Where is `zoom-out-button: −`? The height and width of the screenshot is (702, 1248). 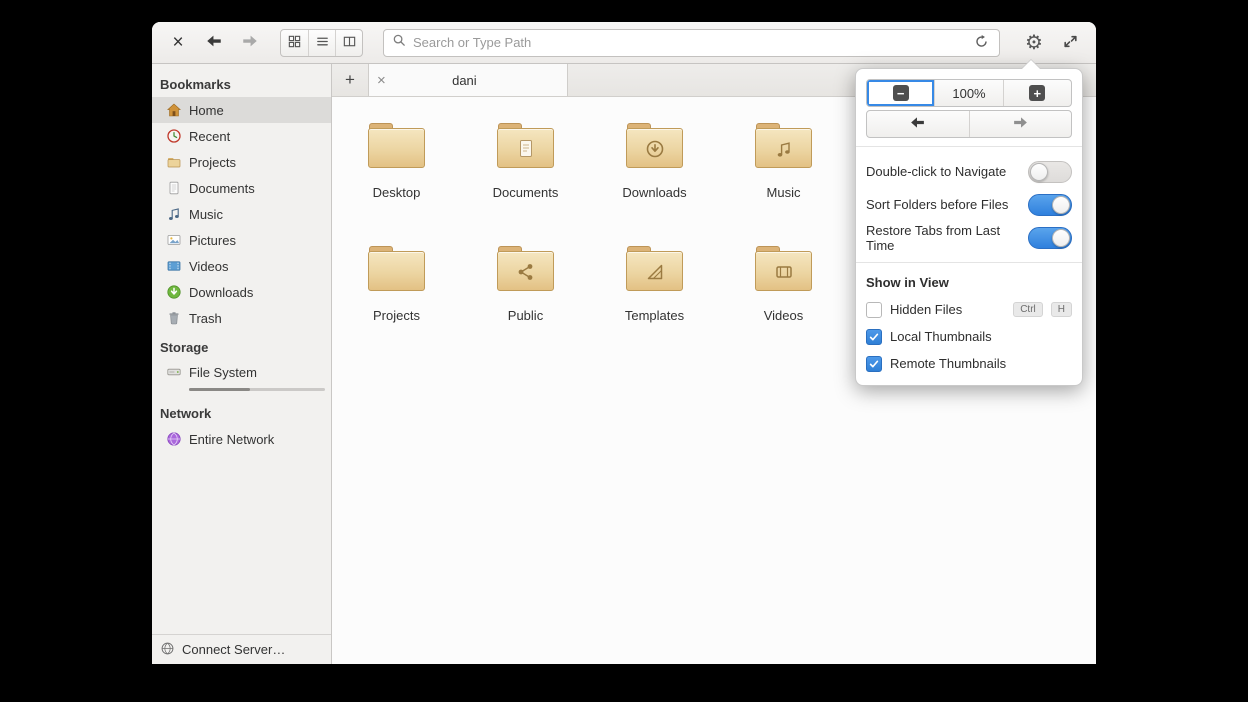 zoom-out-button: − is located at coordinates (901, 93).